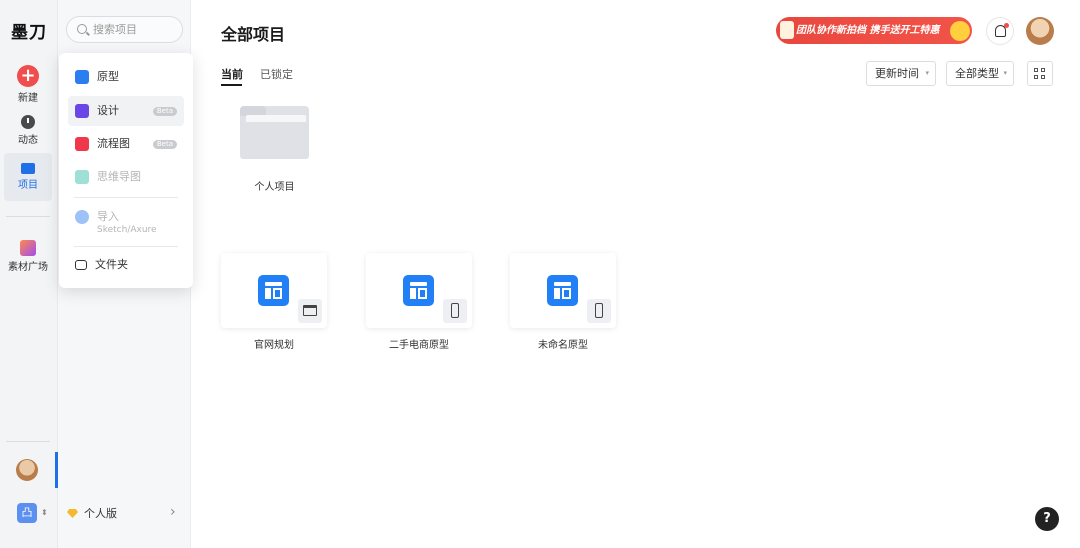 Image resolution: width=1080 pixels, height=548 pixels. What do you see at coordinates (897, 73) in the screenshot?
I see `sort-value: 更新时间` at bounding box center [897, 73].